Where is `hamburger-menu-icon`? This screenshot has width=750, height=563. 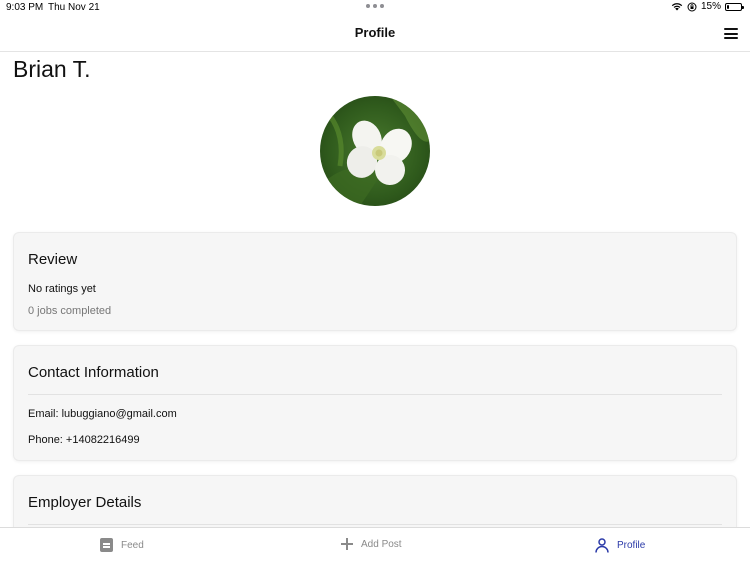
hamburger-menu-icon is located at coordinates (731, 33).